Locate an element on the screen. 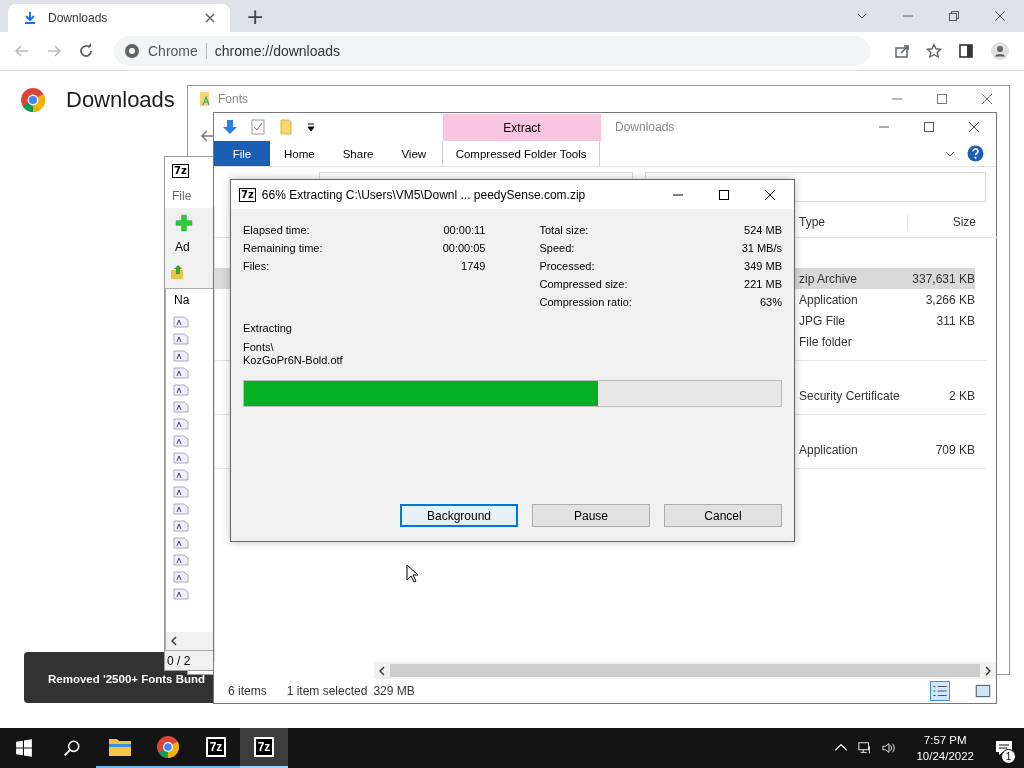  large-icons-view-icon is located at coordinates (983, 691).